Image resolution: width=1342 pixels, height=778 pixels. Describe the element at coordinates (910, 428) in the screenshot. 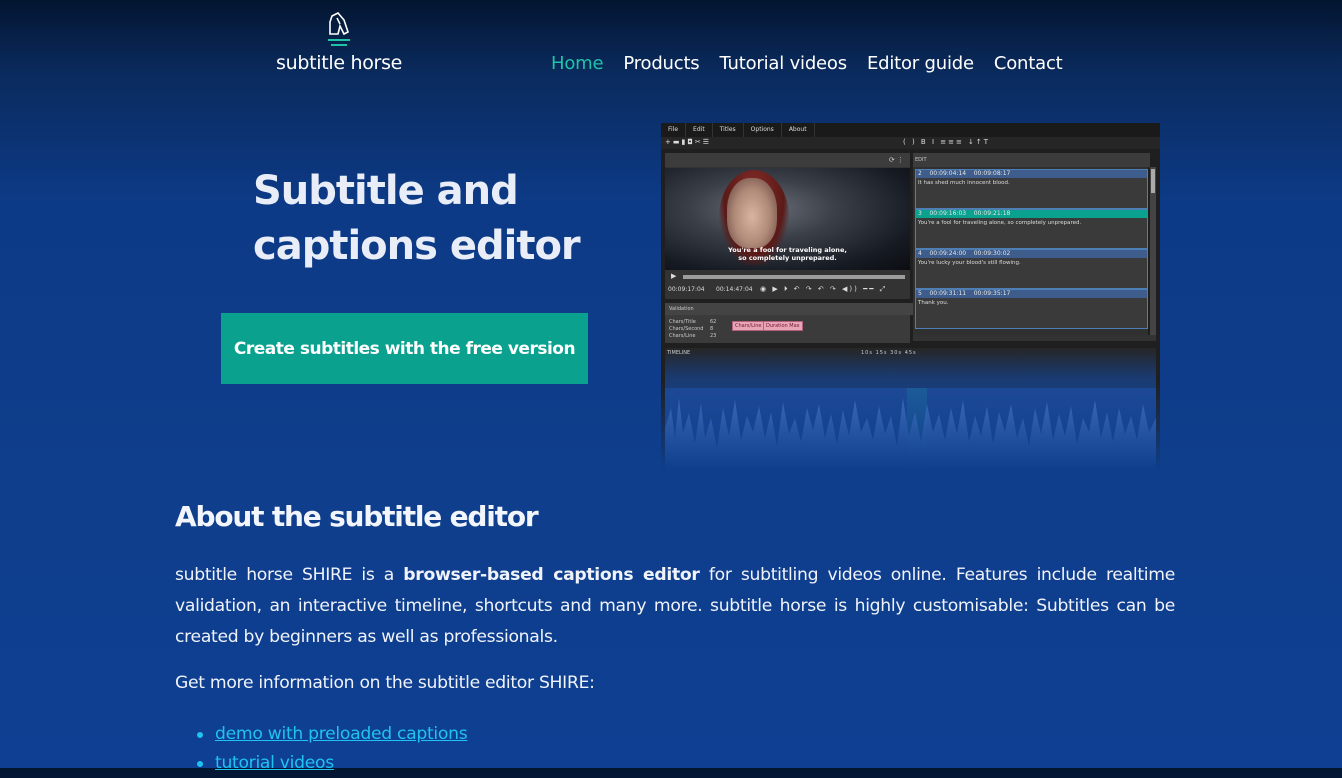

I see `waveform` at that location.